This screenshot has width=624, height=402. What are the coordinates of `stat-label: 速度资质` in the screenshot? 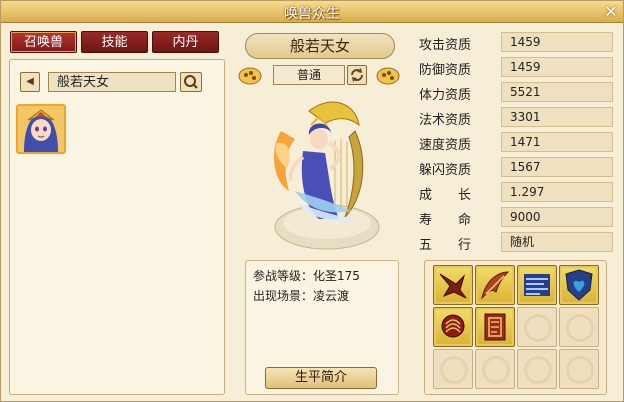 It's located at (445, 145).